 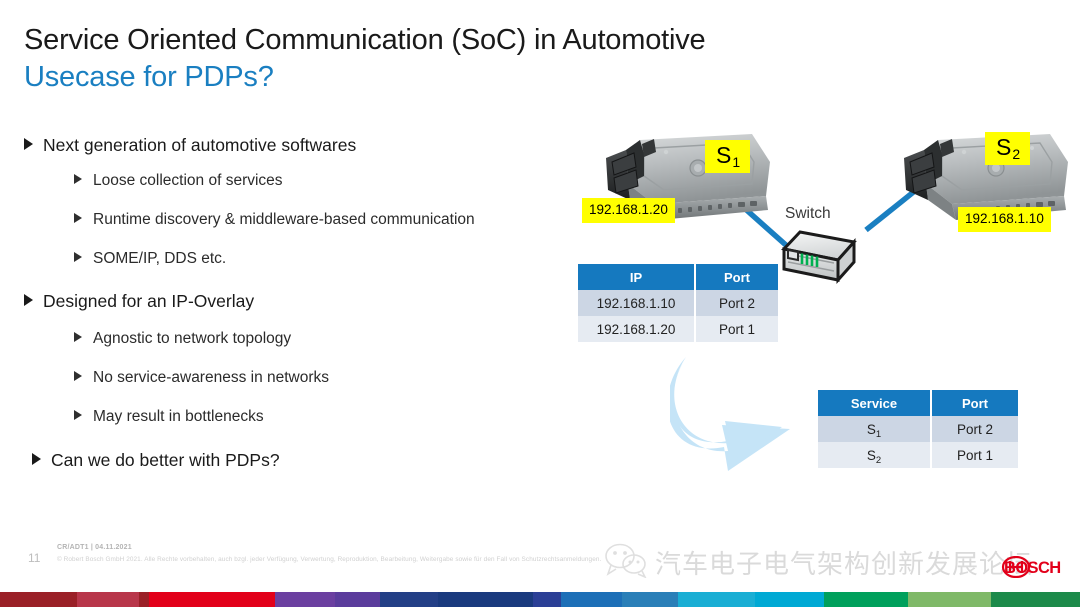 I want to click on list-item: Designed for an IP-Overlay, so click(x=304, y=301).